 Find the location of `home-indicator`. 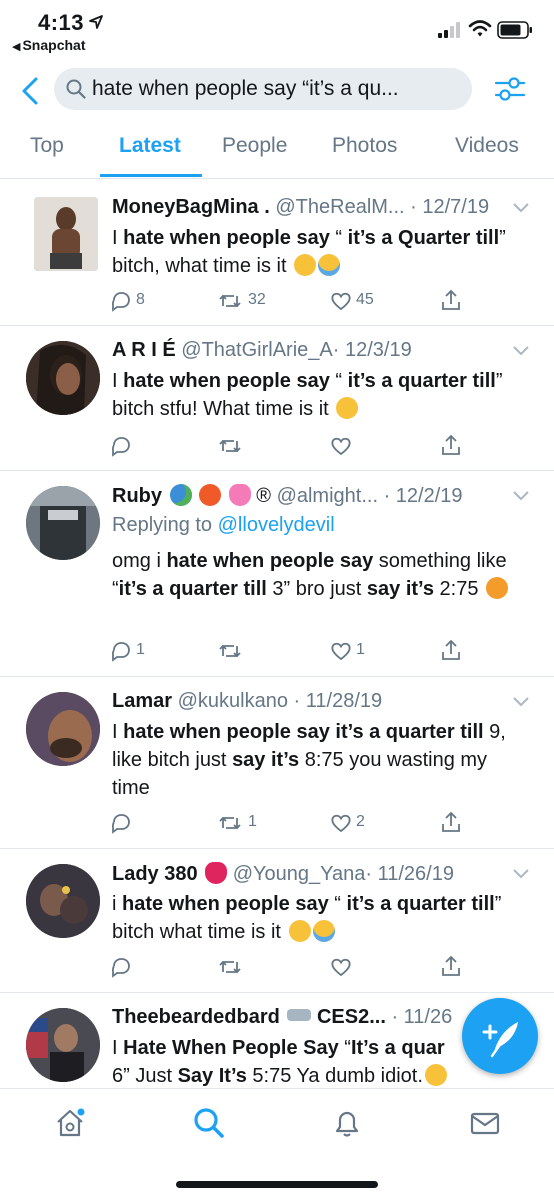

home-indicator is located at coordinates (277, 1184).